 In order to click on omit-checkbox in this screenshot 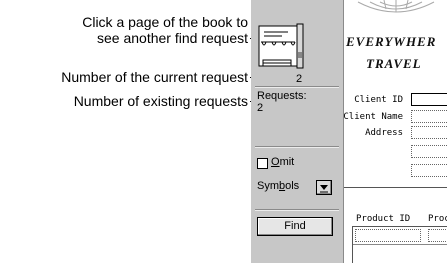, I will do `click(262, 163)`.